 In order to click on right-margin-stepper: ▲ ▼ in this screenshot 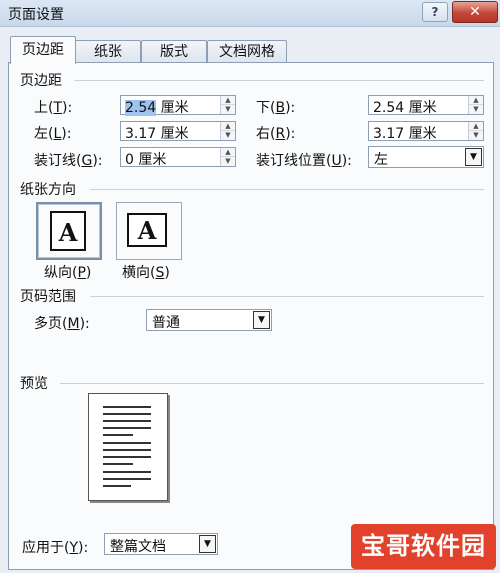, I will do `click(475, 131)`.